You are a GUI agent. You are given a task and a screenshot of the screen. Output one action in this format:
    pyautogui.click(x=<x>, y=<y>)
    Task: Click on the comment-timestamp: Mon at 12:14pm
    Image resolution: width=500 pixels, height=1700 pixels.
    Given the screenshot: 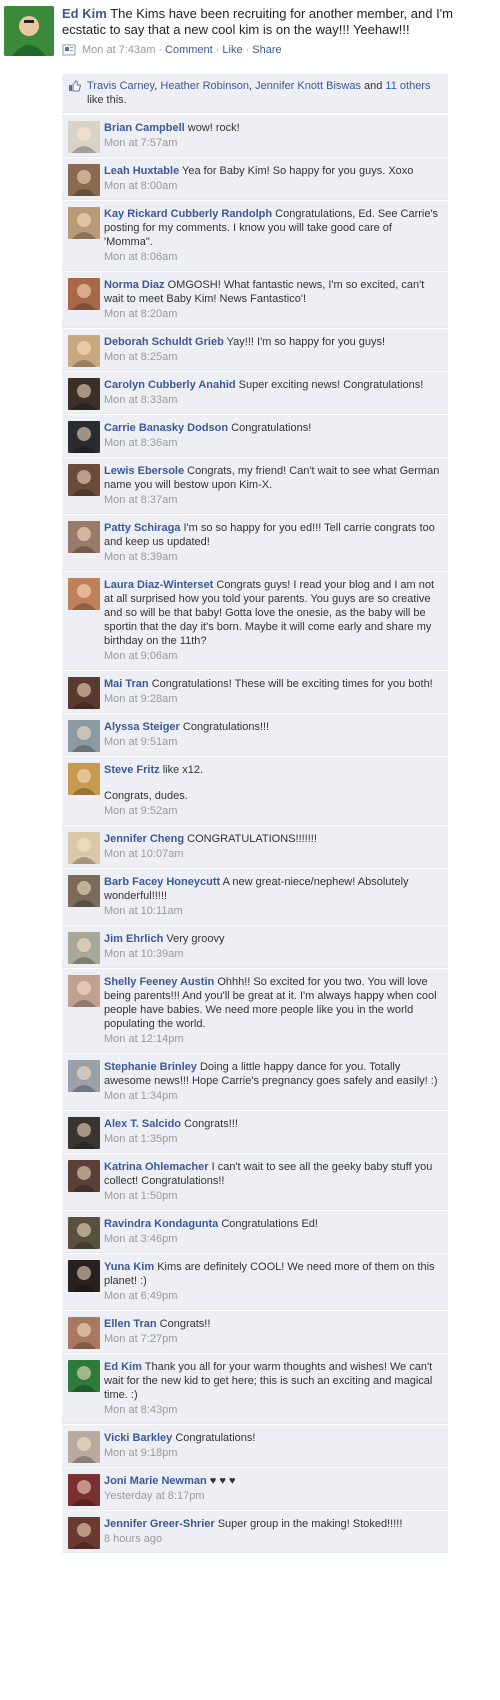 What is the action you would take?
    pyautogui.click(x=273, y=1039)
    